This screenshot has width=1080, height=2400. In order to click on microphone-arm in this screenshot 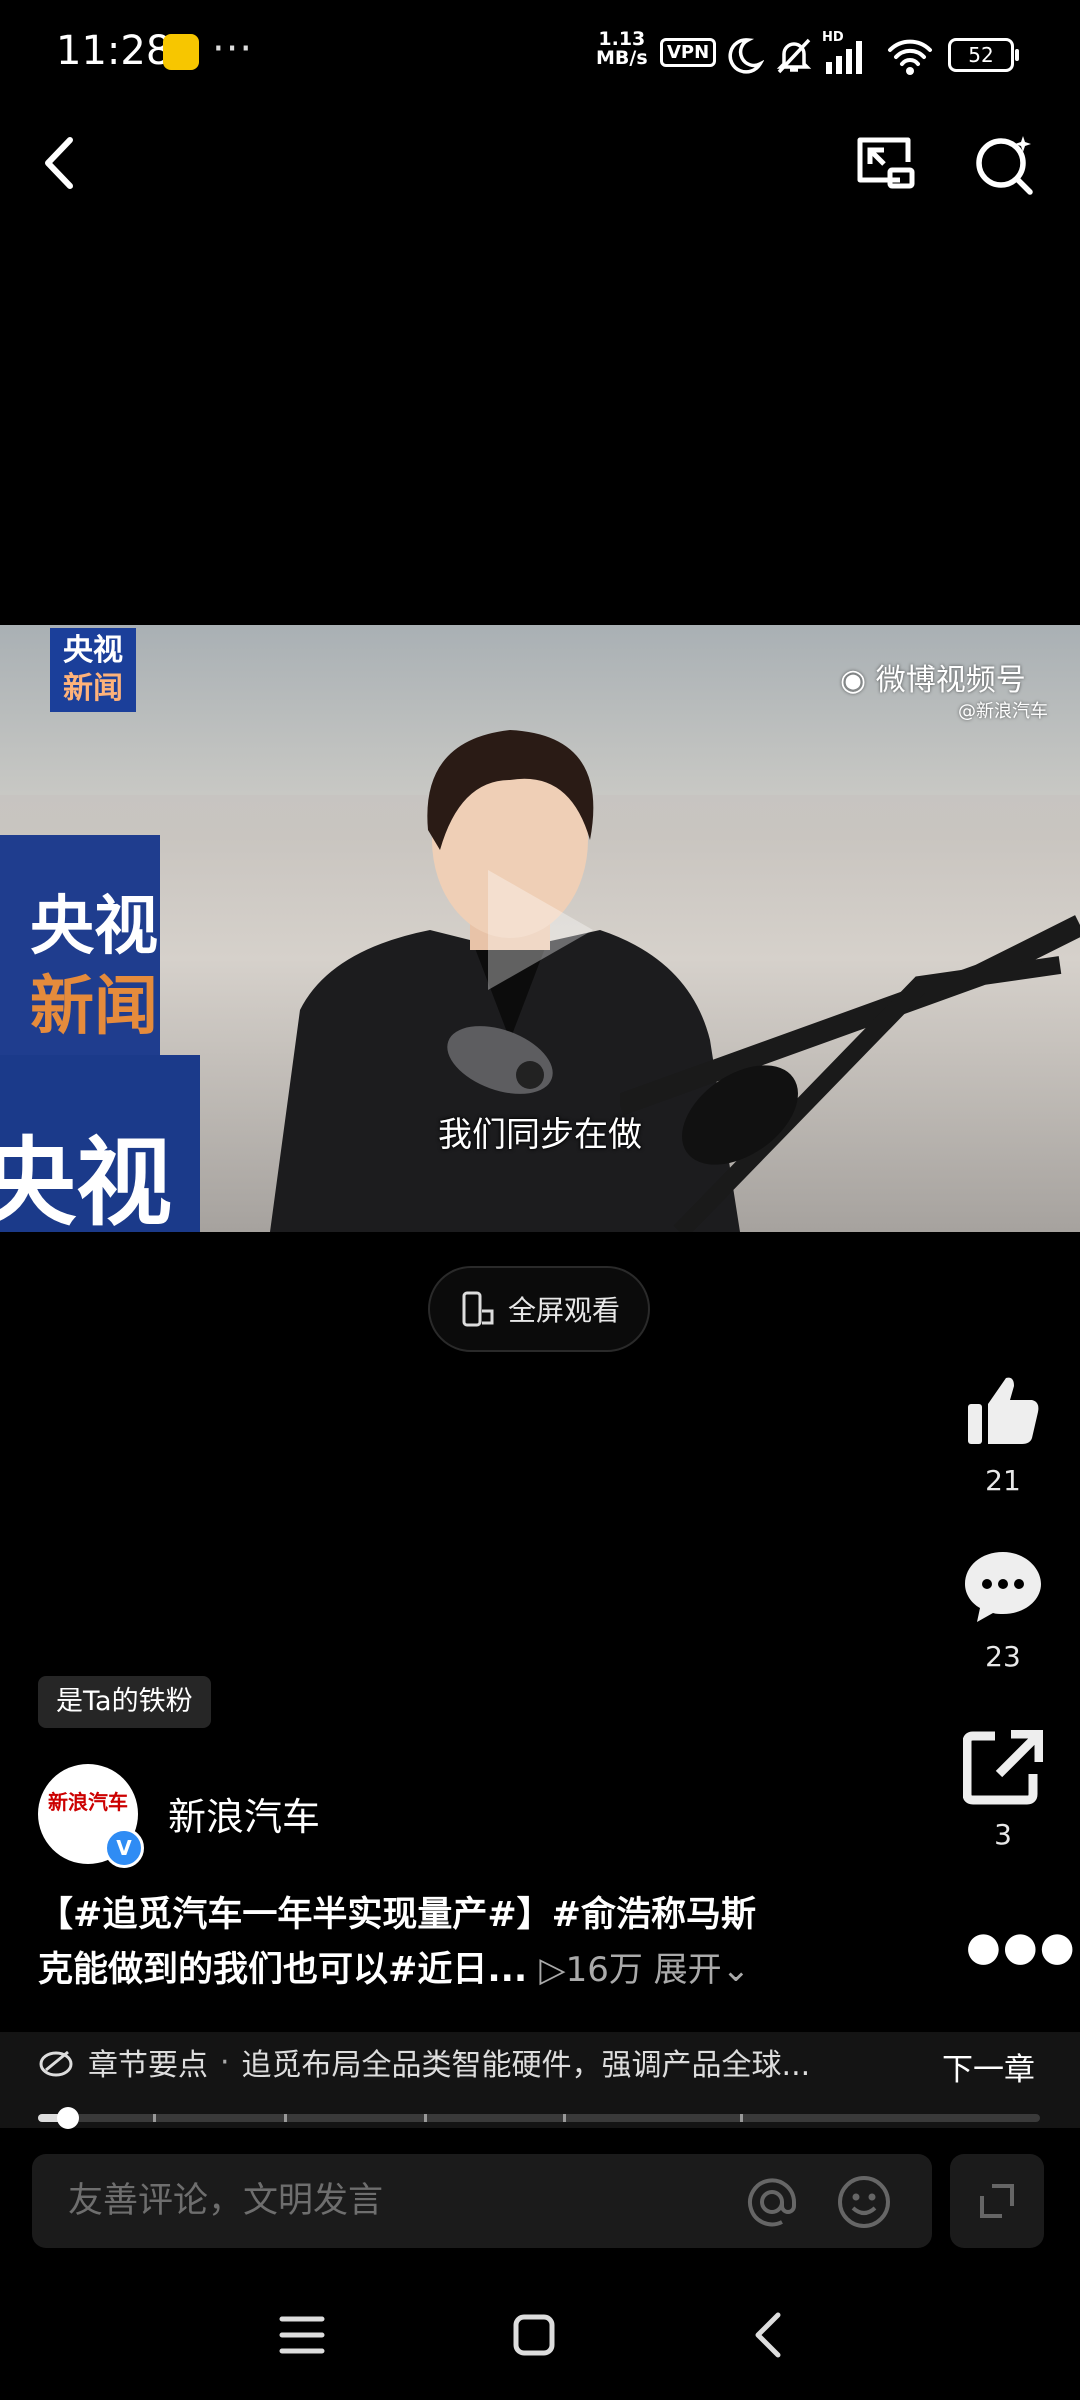, I will do `click(850, 1073)`.